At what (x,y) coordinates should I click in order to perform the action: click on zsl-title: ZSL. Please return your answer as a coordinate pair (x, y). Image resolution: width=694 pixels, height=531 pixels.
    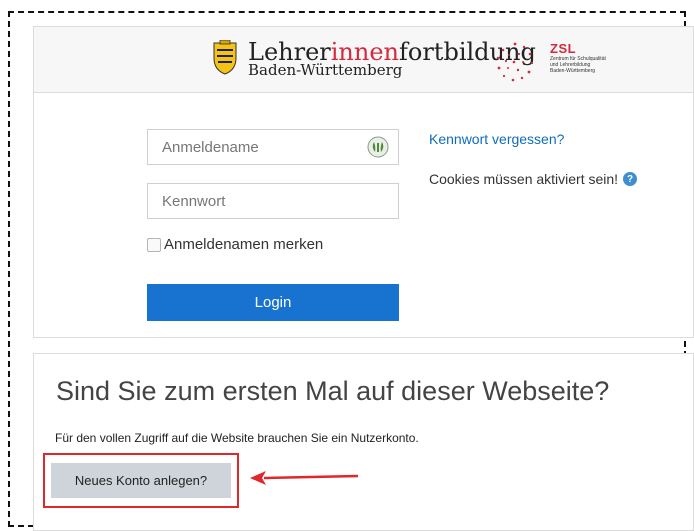
    Looking at the image, I should click on (563, 48).